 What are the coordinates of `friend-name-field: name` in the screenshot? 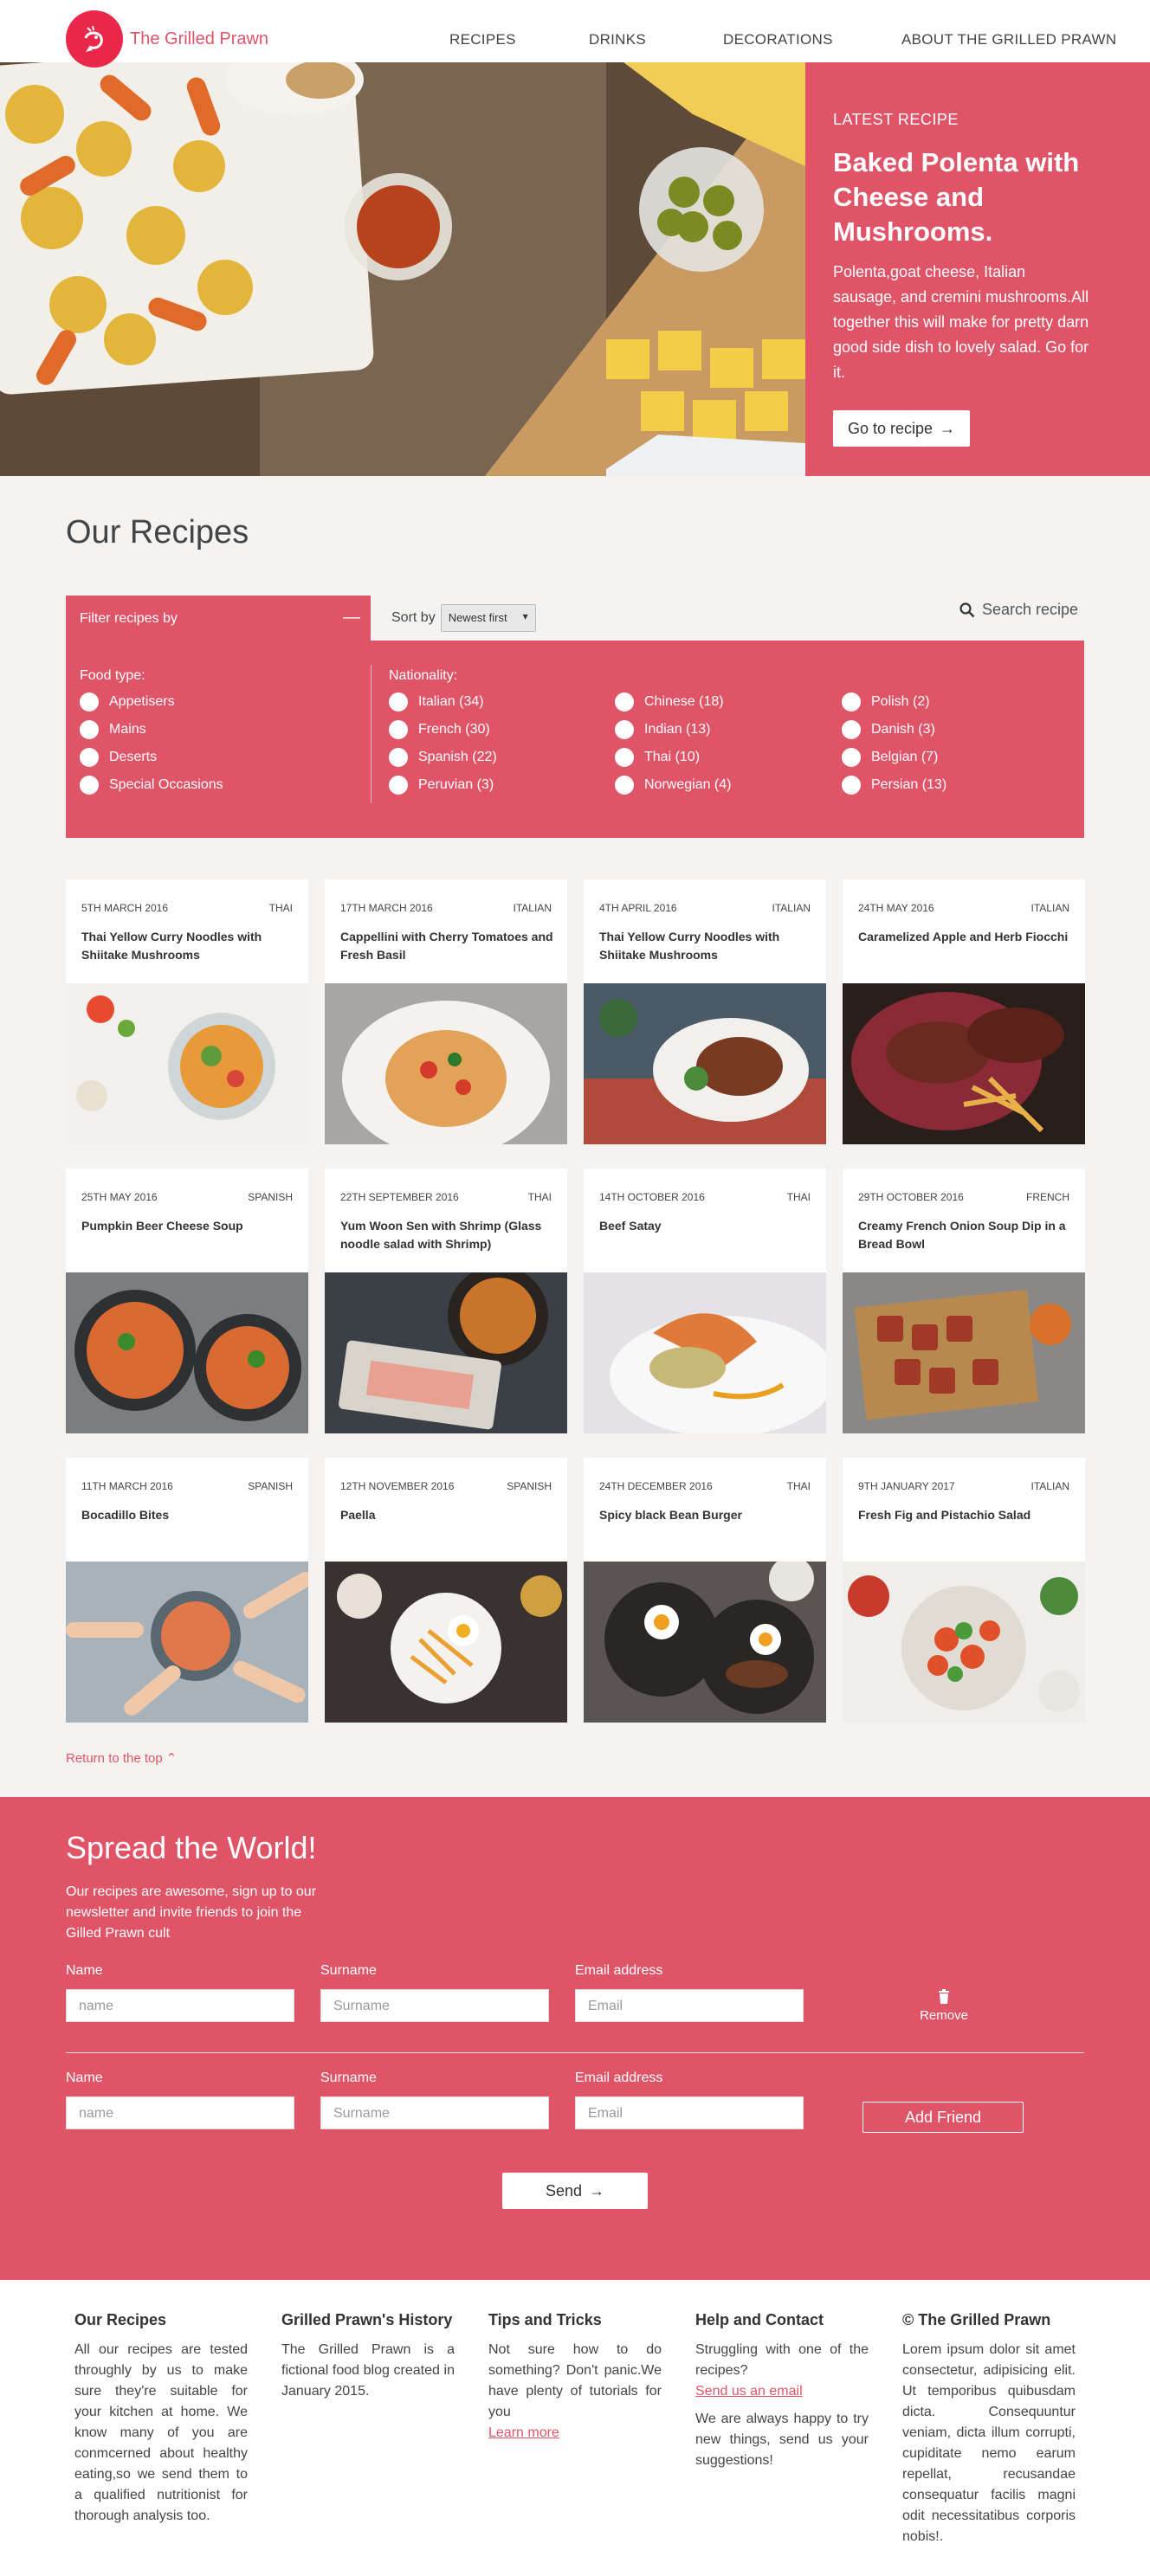 It's located at (180, 2112).